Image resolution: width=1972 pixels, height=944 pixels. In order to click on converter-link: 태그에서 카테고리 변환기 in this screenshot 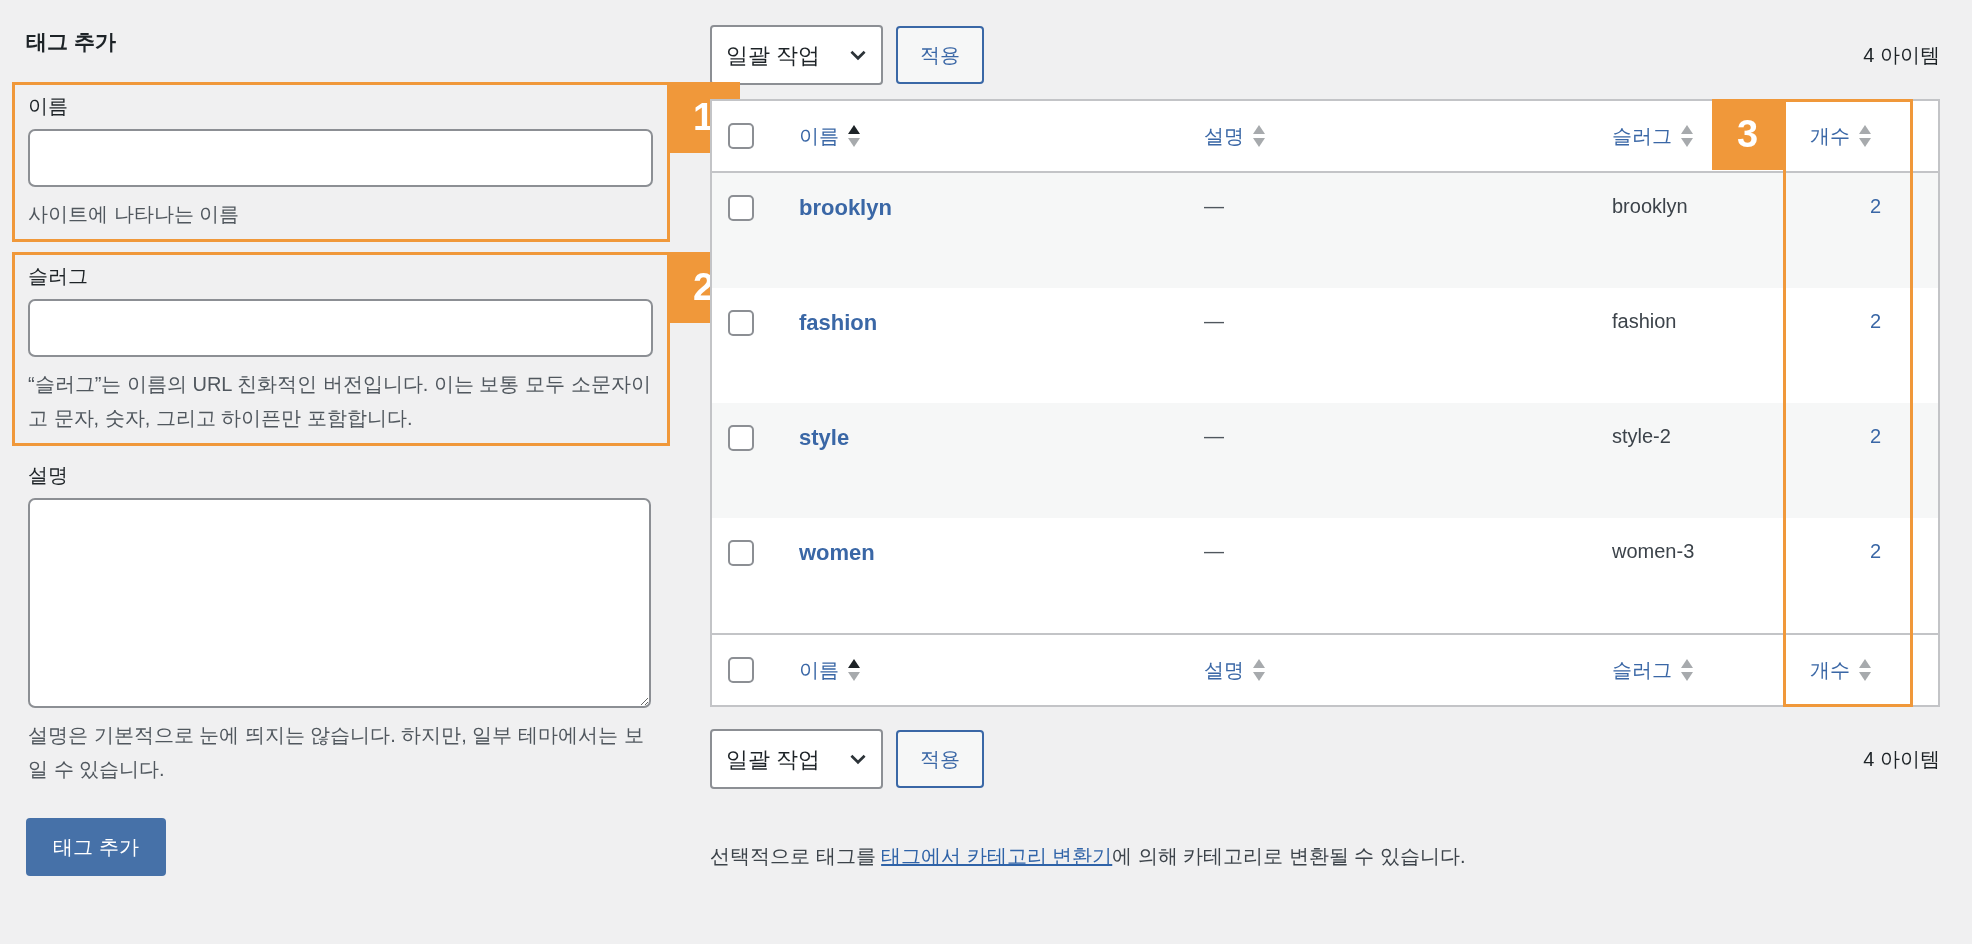, I will do `click(997, 856)`.